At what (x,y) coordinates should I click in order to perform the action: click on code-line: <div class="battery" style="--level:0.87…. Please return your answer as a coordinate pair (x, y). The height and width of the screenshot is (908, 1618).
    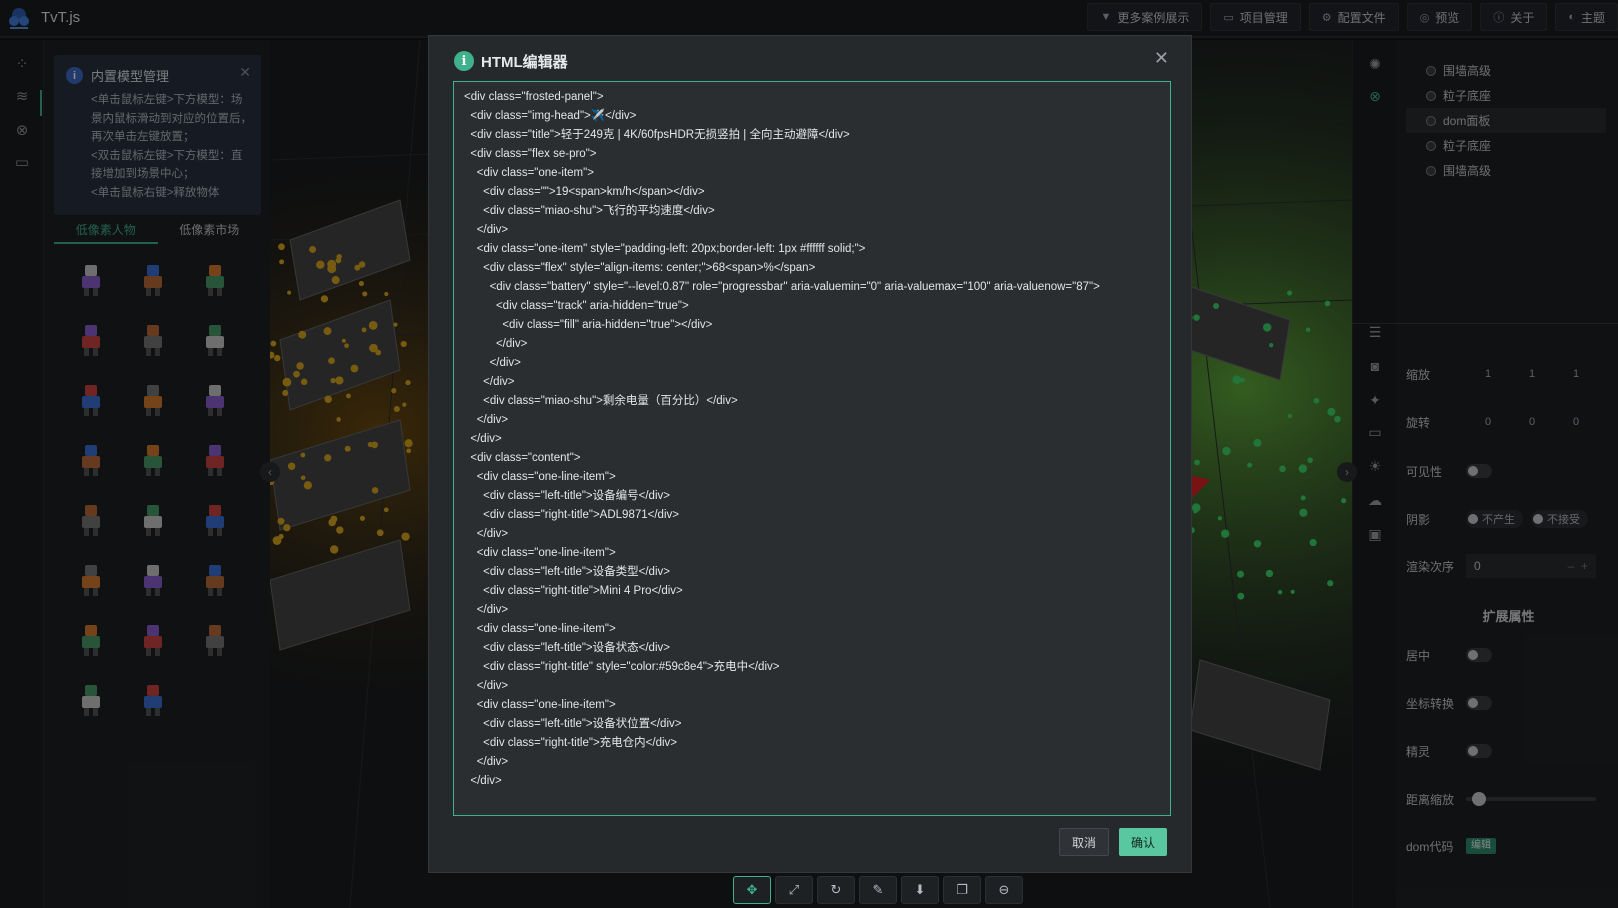
    Looking at the image, I should click on (782, 287).